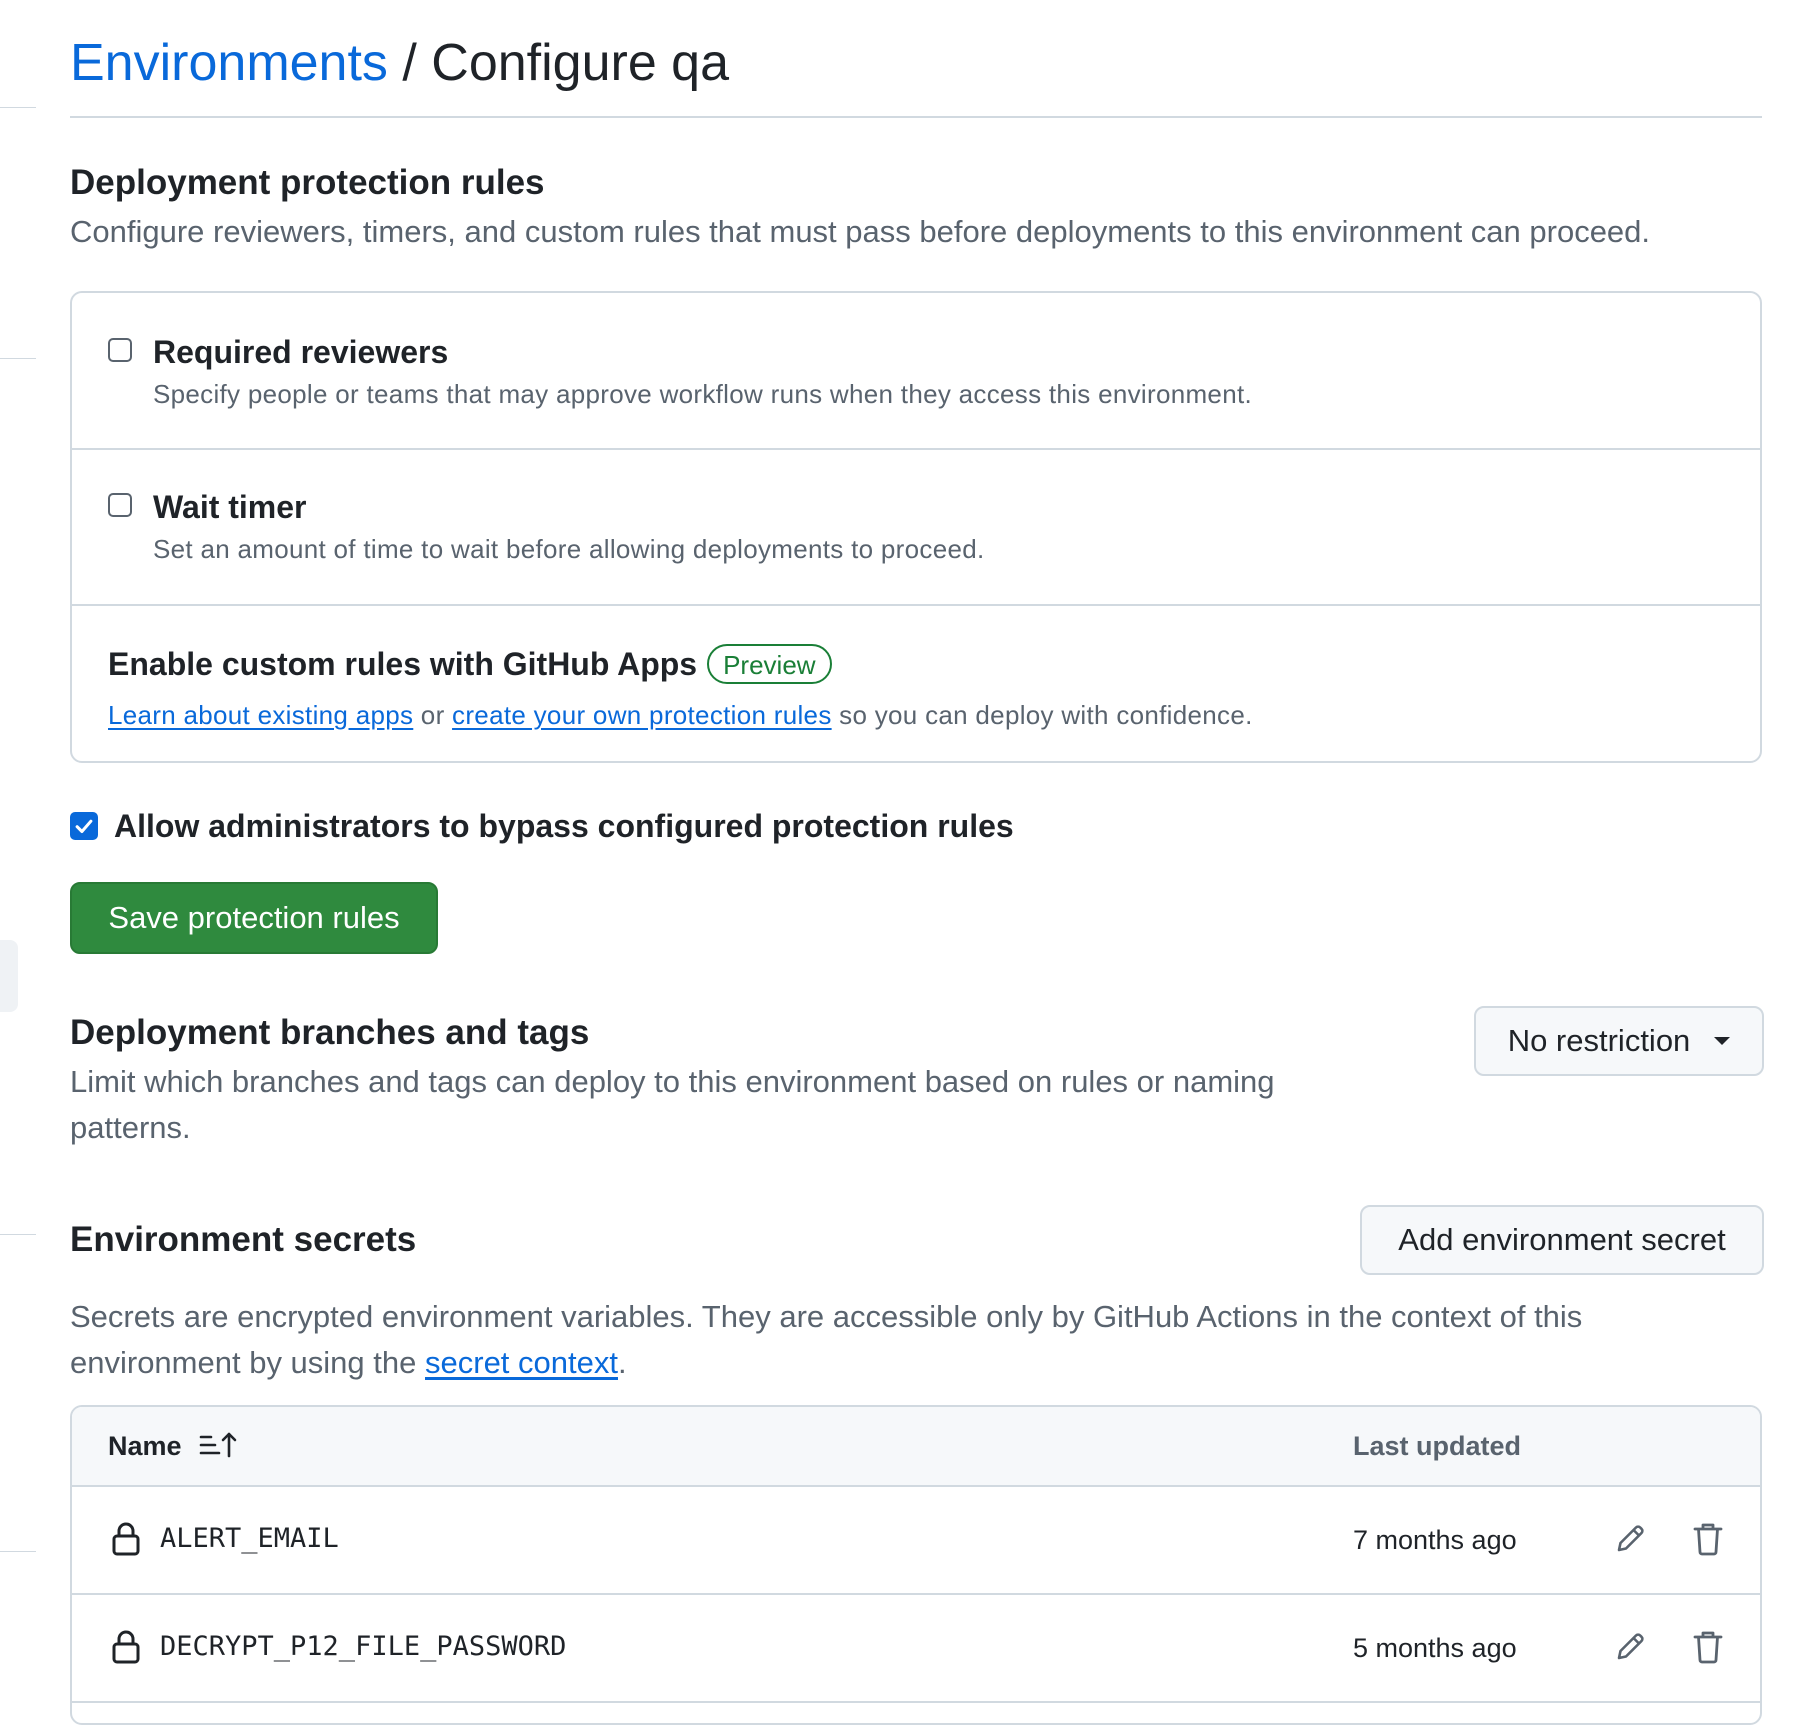 The height and width of the screenshot is (1725, 1802). I want to click on check-icon, so click(84, 826).